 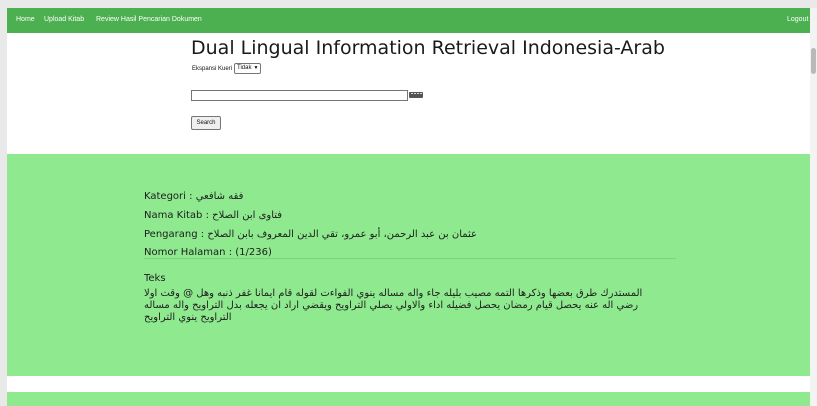 I want to click on nomor-halaman-row: Nomor Halaman : (1/236), so click(x=208, y=252).